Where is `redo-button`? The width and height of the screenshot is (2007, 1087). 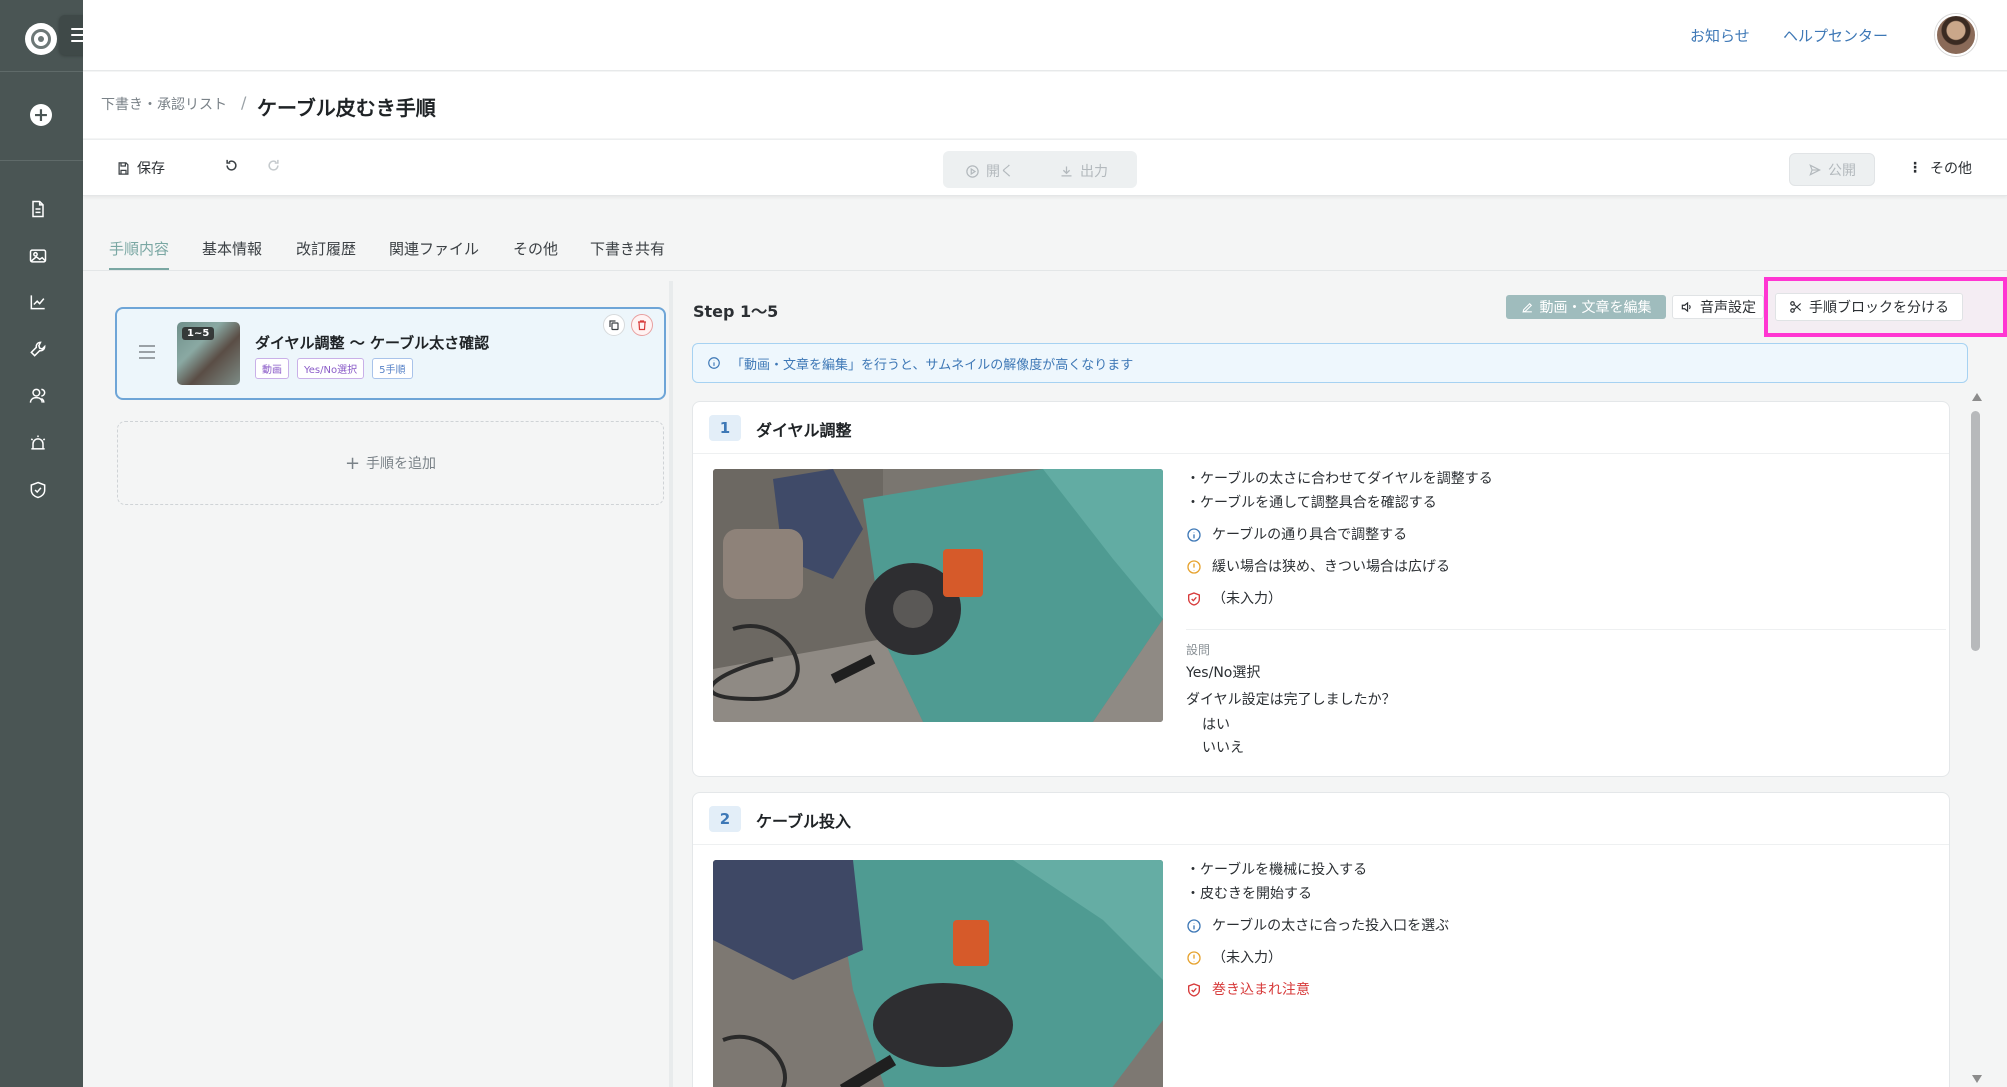 redo-button is located at coordinates (273, 165).